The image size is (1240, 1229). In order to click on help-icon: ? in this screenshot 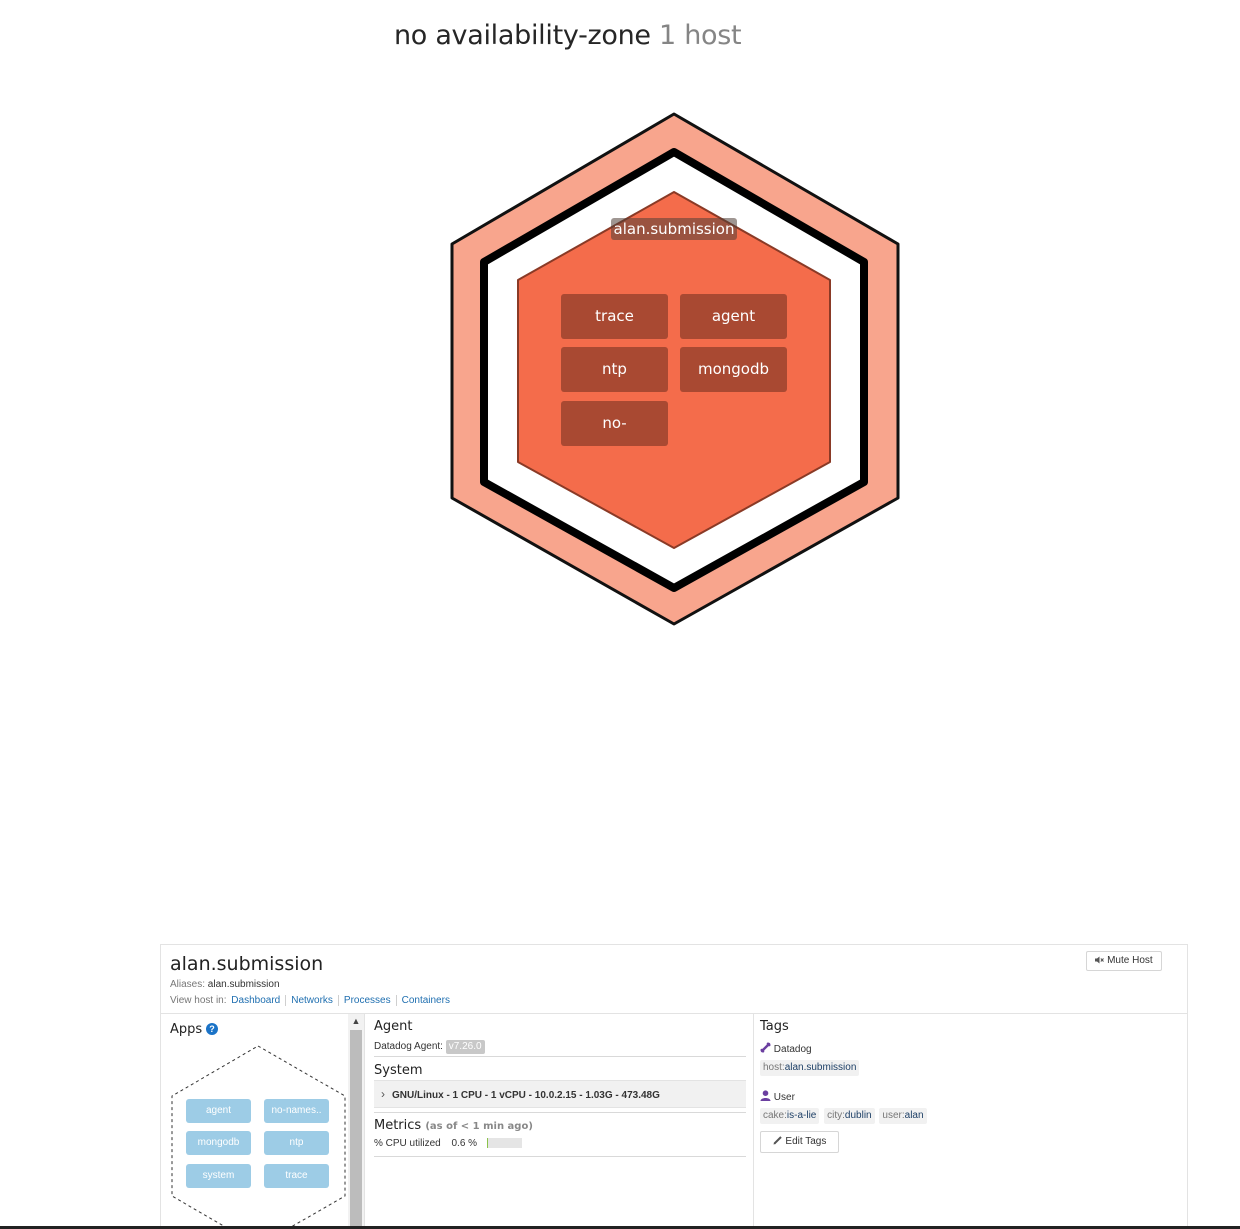, I will do `click(212, 1029)`.